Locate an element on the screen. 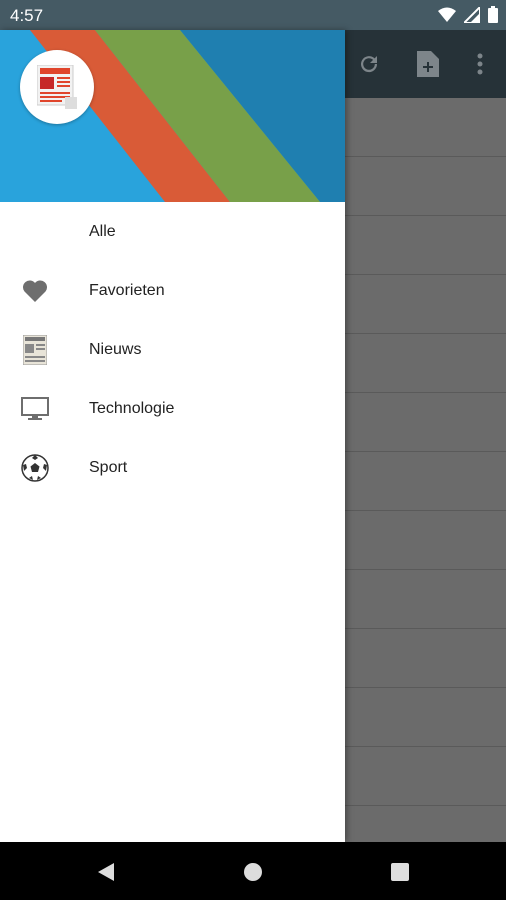 The image size is (506, 900). drawer-item-sport: Sport is located at coordinates (172, 467).